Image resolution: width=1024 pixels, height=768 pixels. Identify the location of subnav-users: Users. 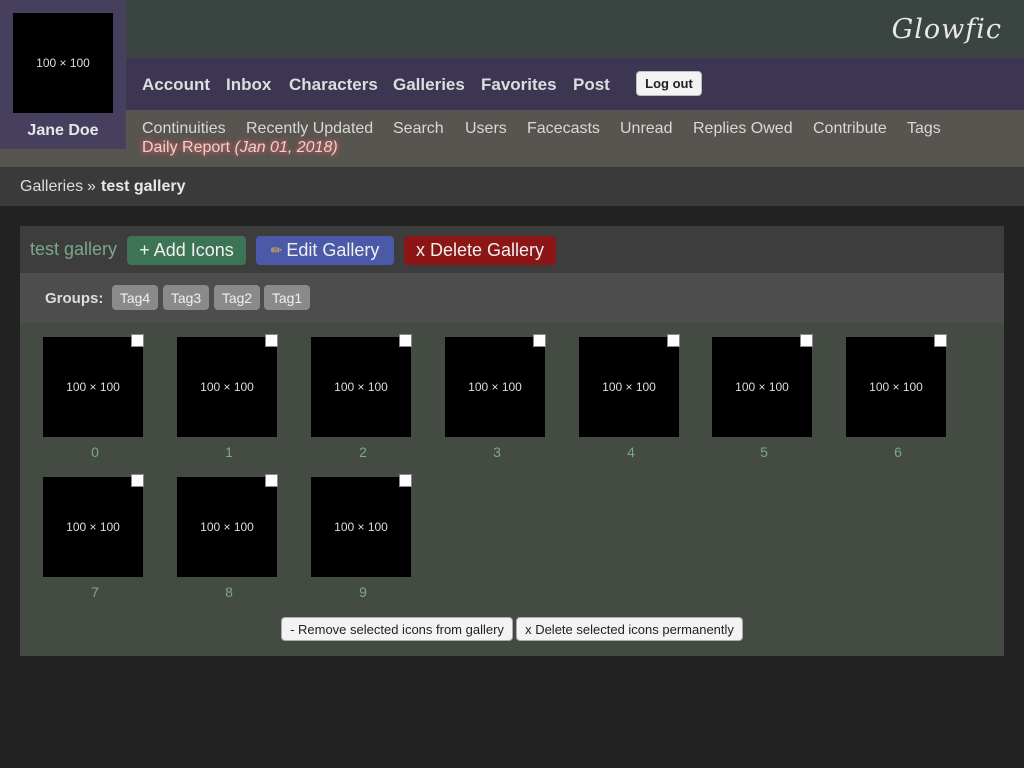
(486, 129).